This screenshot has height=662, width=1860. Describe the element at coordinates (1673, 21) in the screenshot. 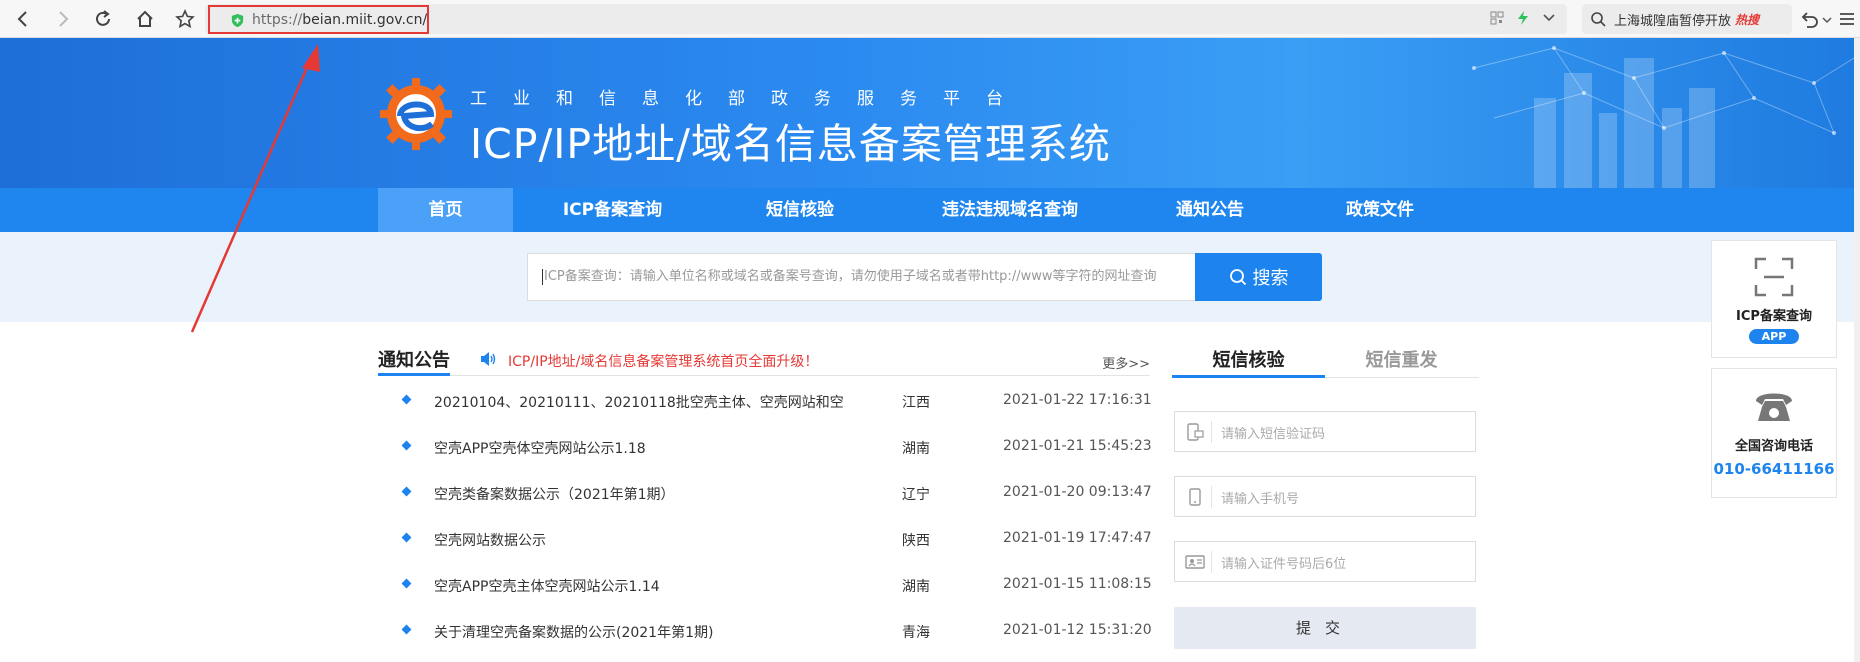

I see `browser-search-text: 上海城隍庙暂停开放` at that location.